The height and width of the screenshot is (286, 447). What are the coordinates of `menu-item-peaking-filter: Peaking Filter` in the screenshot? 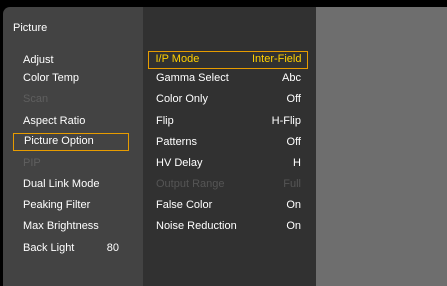 It's located at (71, 205).